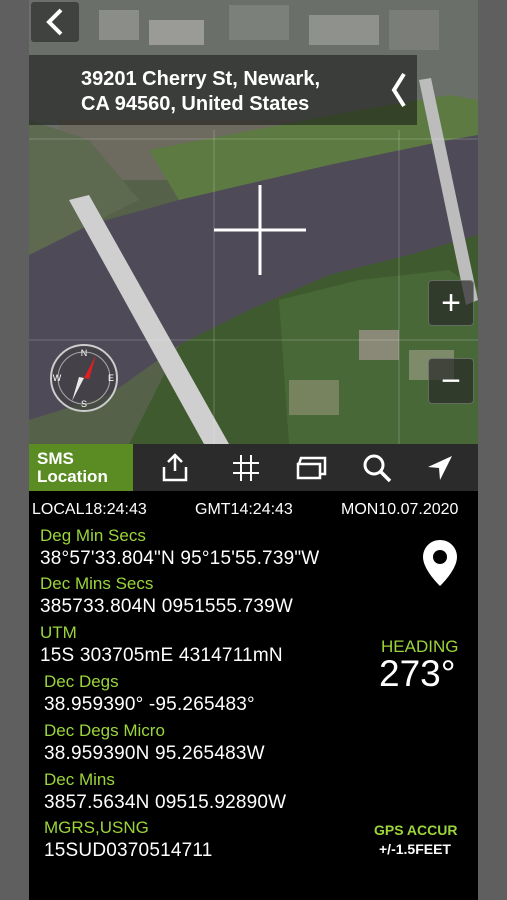  What do you see at coordinates (79, 779) in the screenshot?
I see `dec-mins-label: Dec Mins` at bounding box center [79, 779].